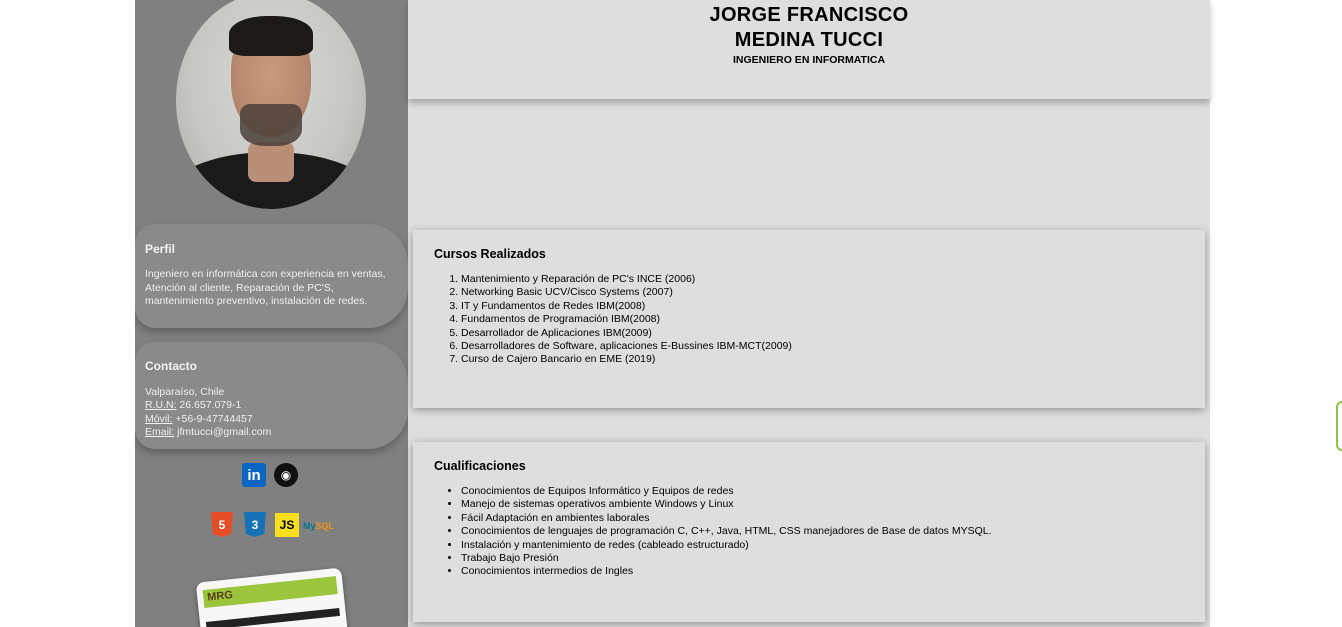 The height and width of the screenshot is (627, 1342). Describe the element at coordinates (171, 366) in the screenshot. I see `contacto-title: Contacto` at that location.